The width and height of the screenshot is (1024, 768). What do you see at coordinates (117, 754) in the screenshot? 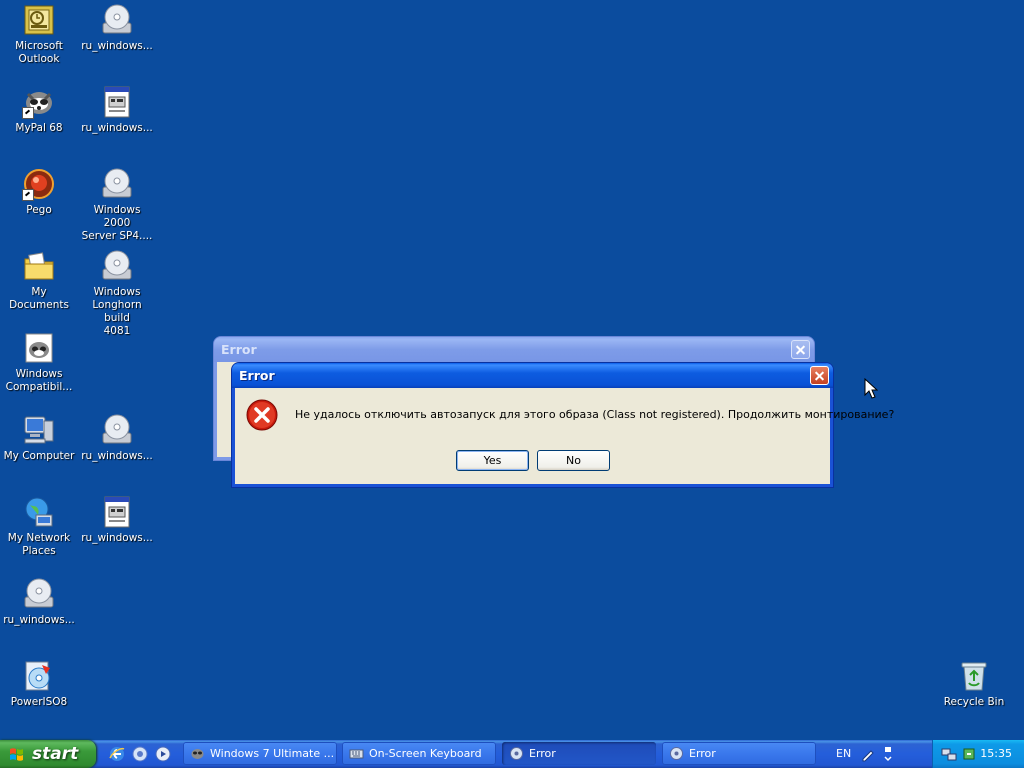
I see `ie-icon` at bounding box center [117, 754].